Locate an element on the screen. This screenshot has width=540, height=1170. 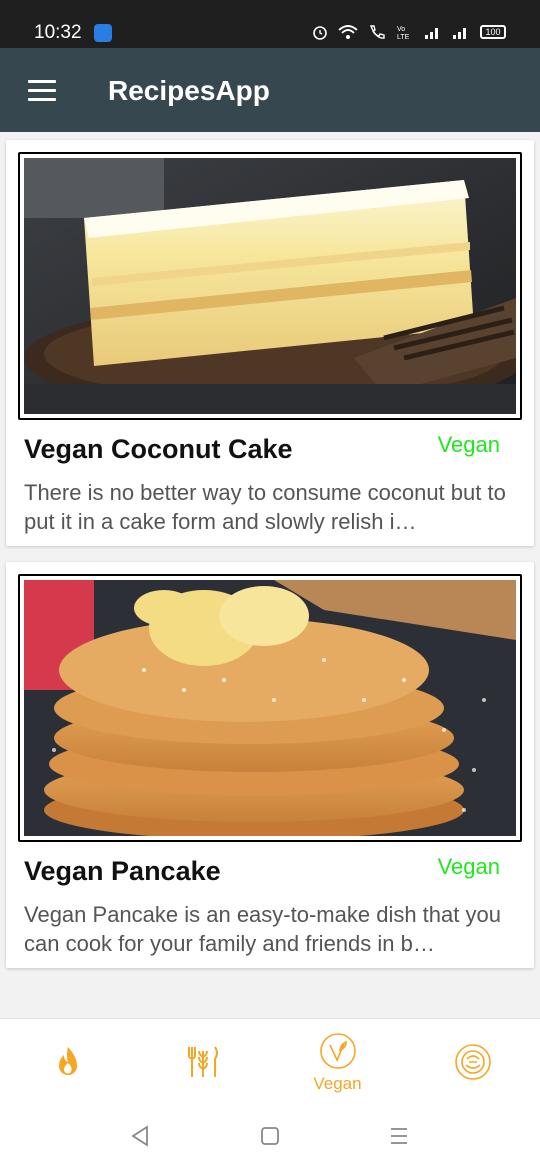
utensils-wheat-icon is located at coordinates (202, 1061).